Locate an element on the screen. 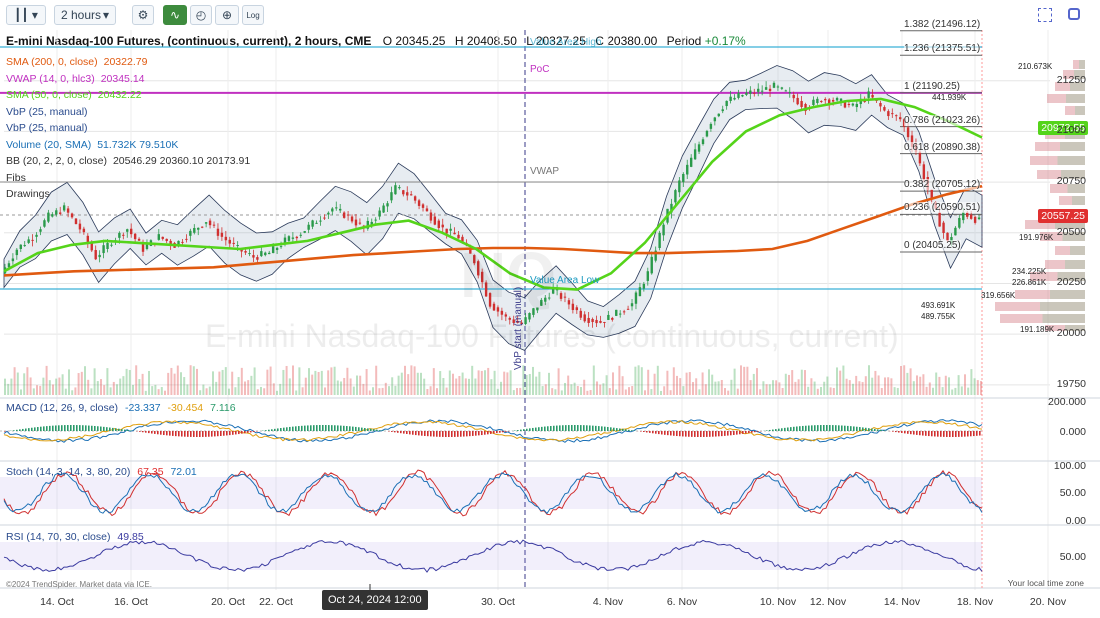 The width and height of the screenshot is (1100, 618). legend-item: SMA (50, 0, close) 20432.22 is located at coordinates (74, 95).